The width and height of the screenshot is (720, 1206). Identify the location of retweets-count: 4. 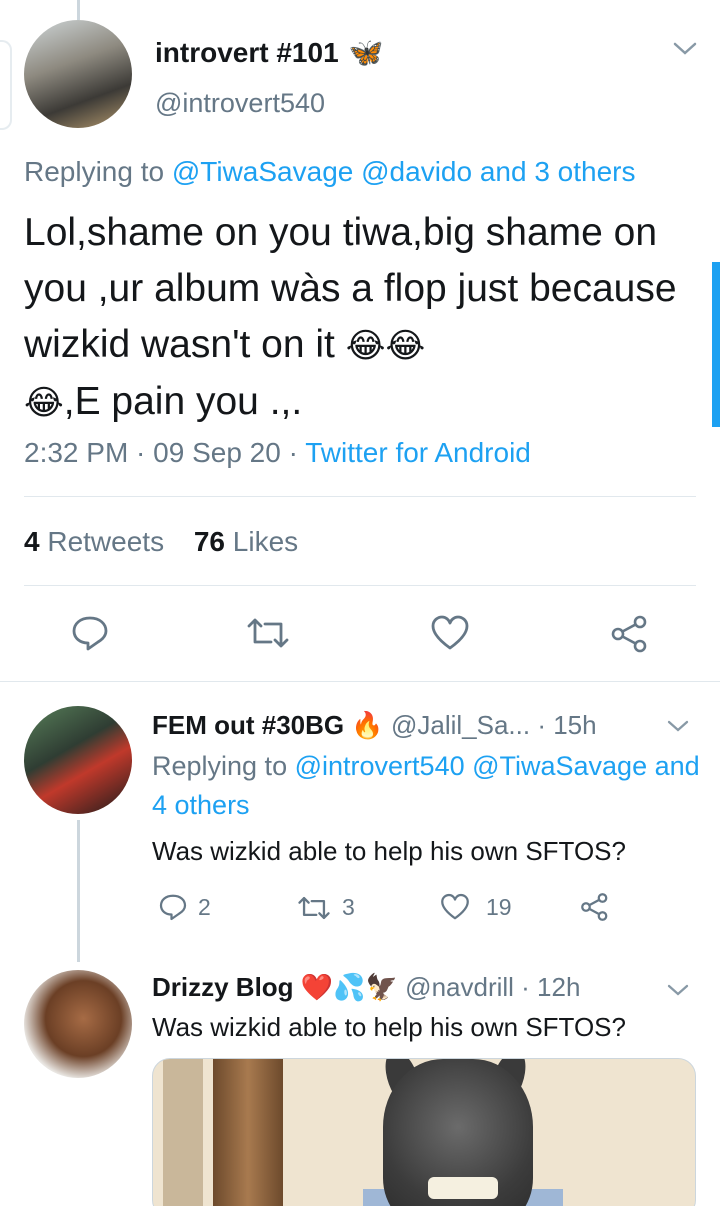
(32, 541).